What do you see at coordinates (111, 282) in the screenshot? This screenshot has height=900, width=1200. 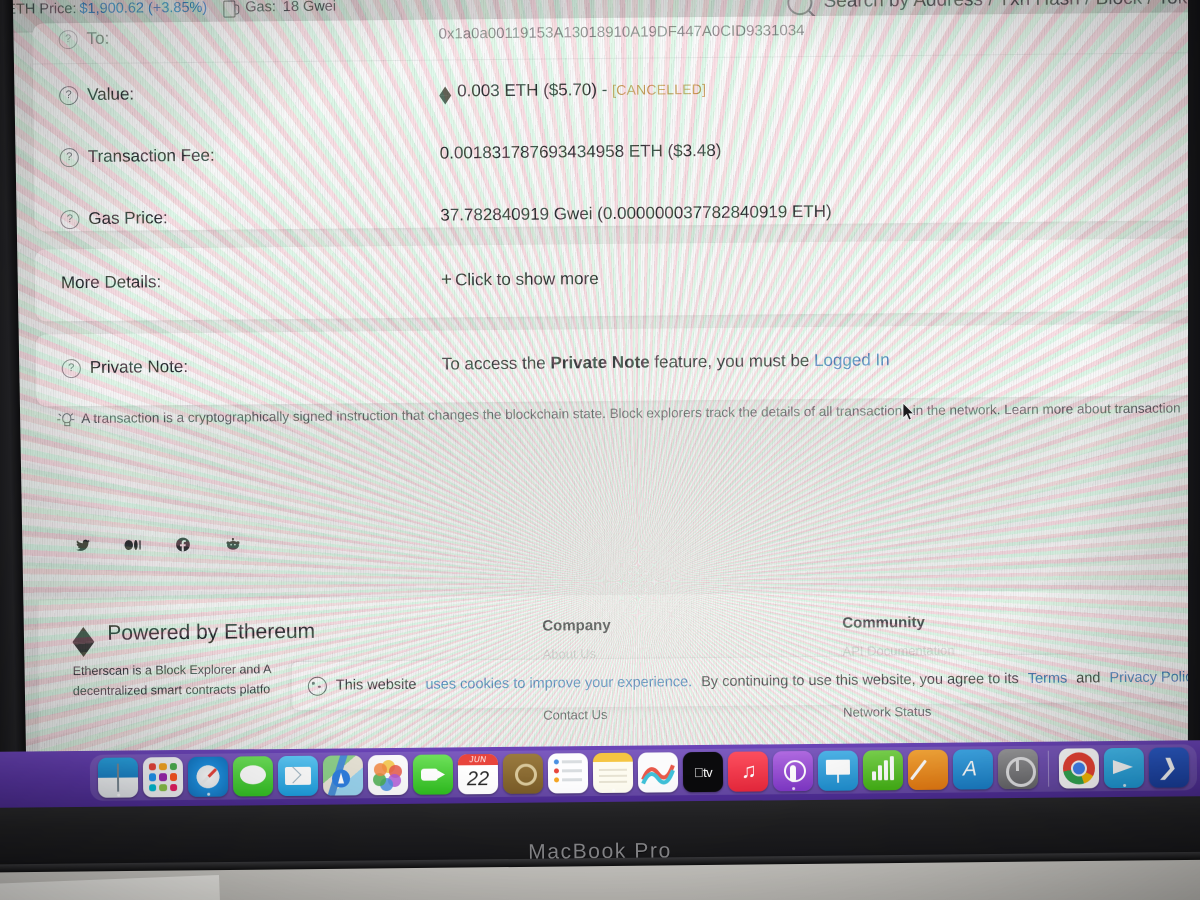 I see `more-details-label: More Details:` at bounding box center [111, 282].